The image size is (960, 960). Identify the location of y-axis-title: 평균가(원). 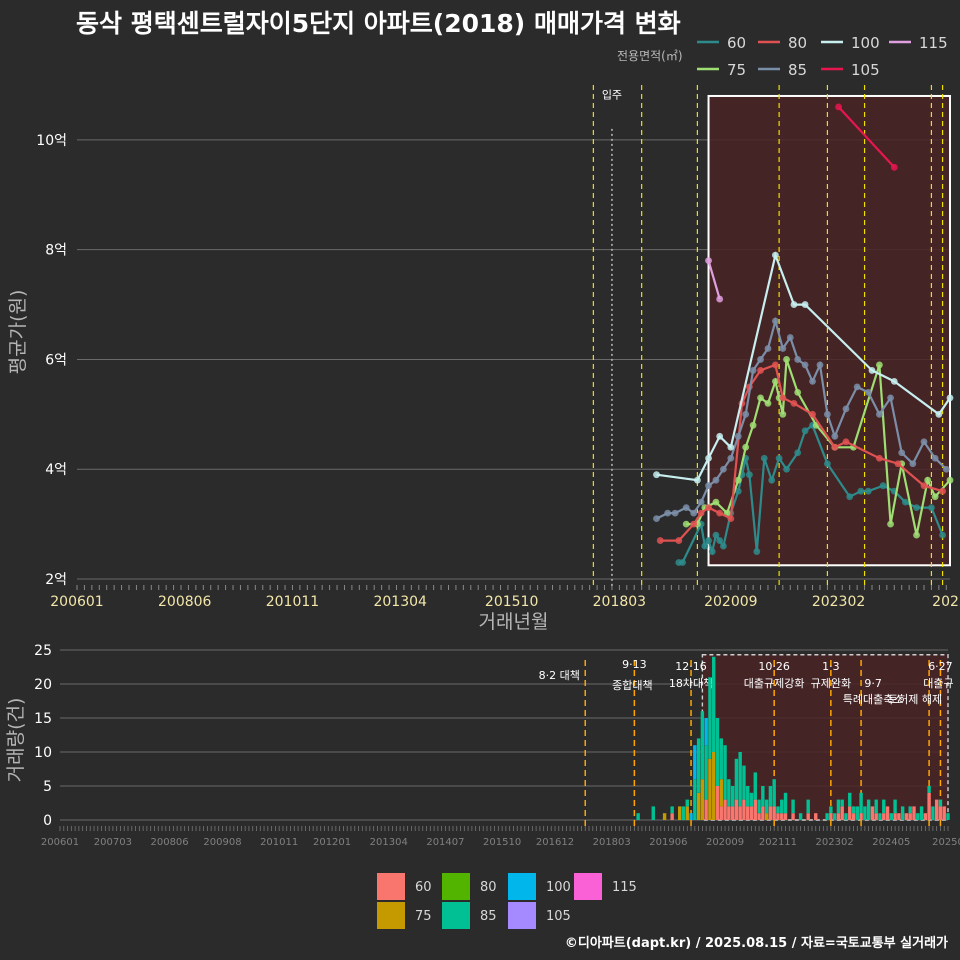
(18, 332).